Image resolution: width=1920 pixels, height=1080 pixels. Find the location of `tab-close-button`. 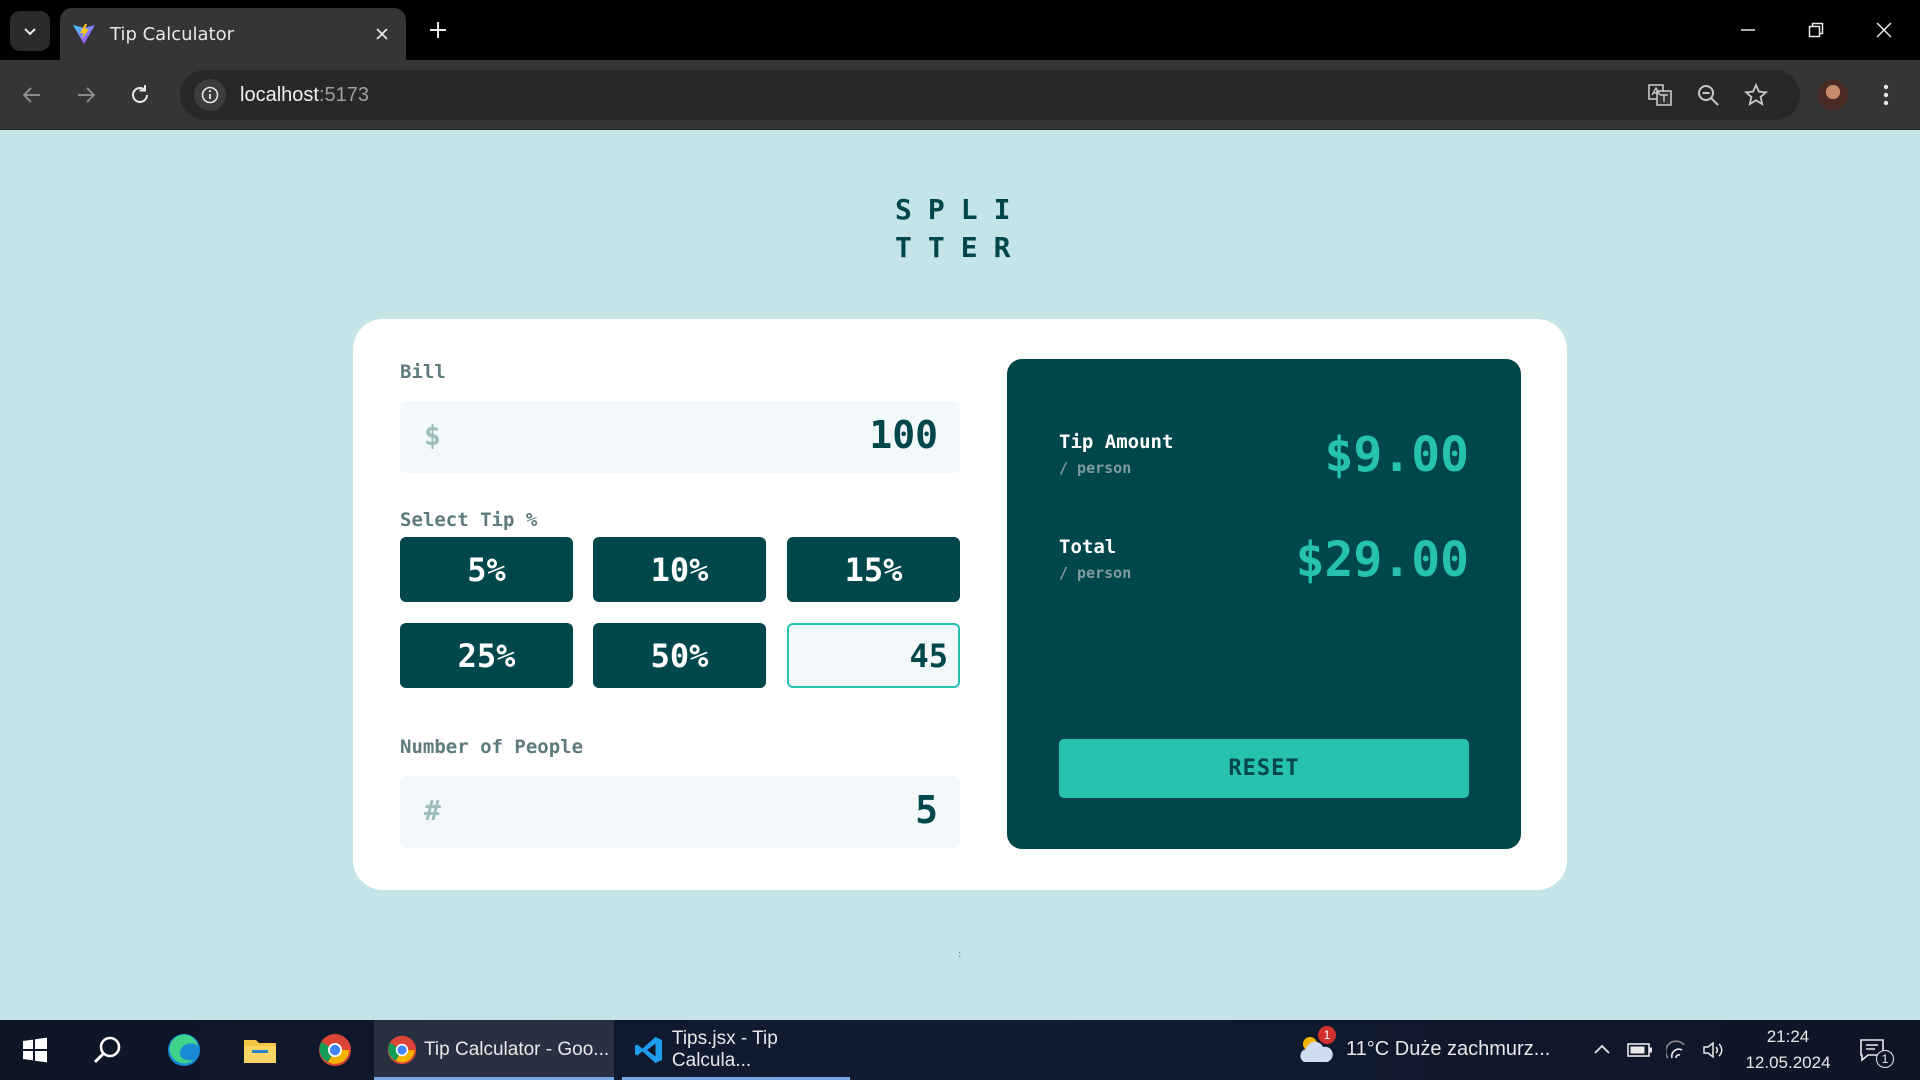

tab-close-button is located at coordinates (382, 34).